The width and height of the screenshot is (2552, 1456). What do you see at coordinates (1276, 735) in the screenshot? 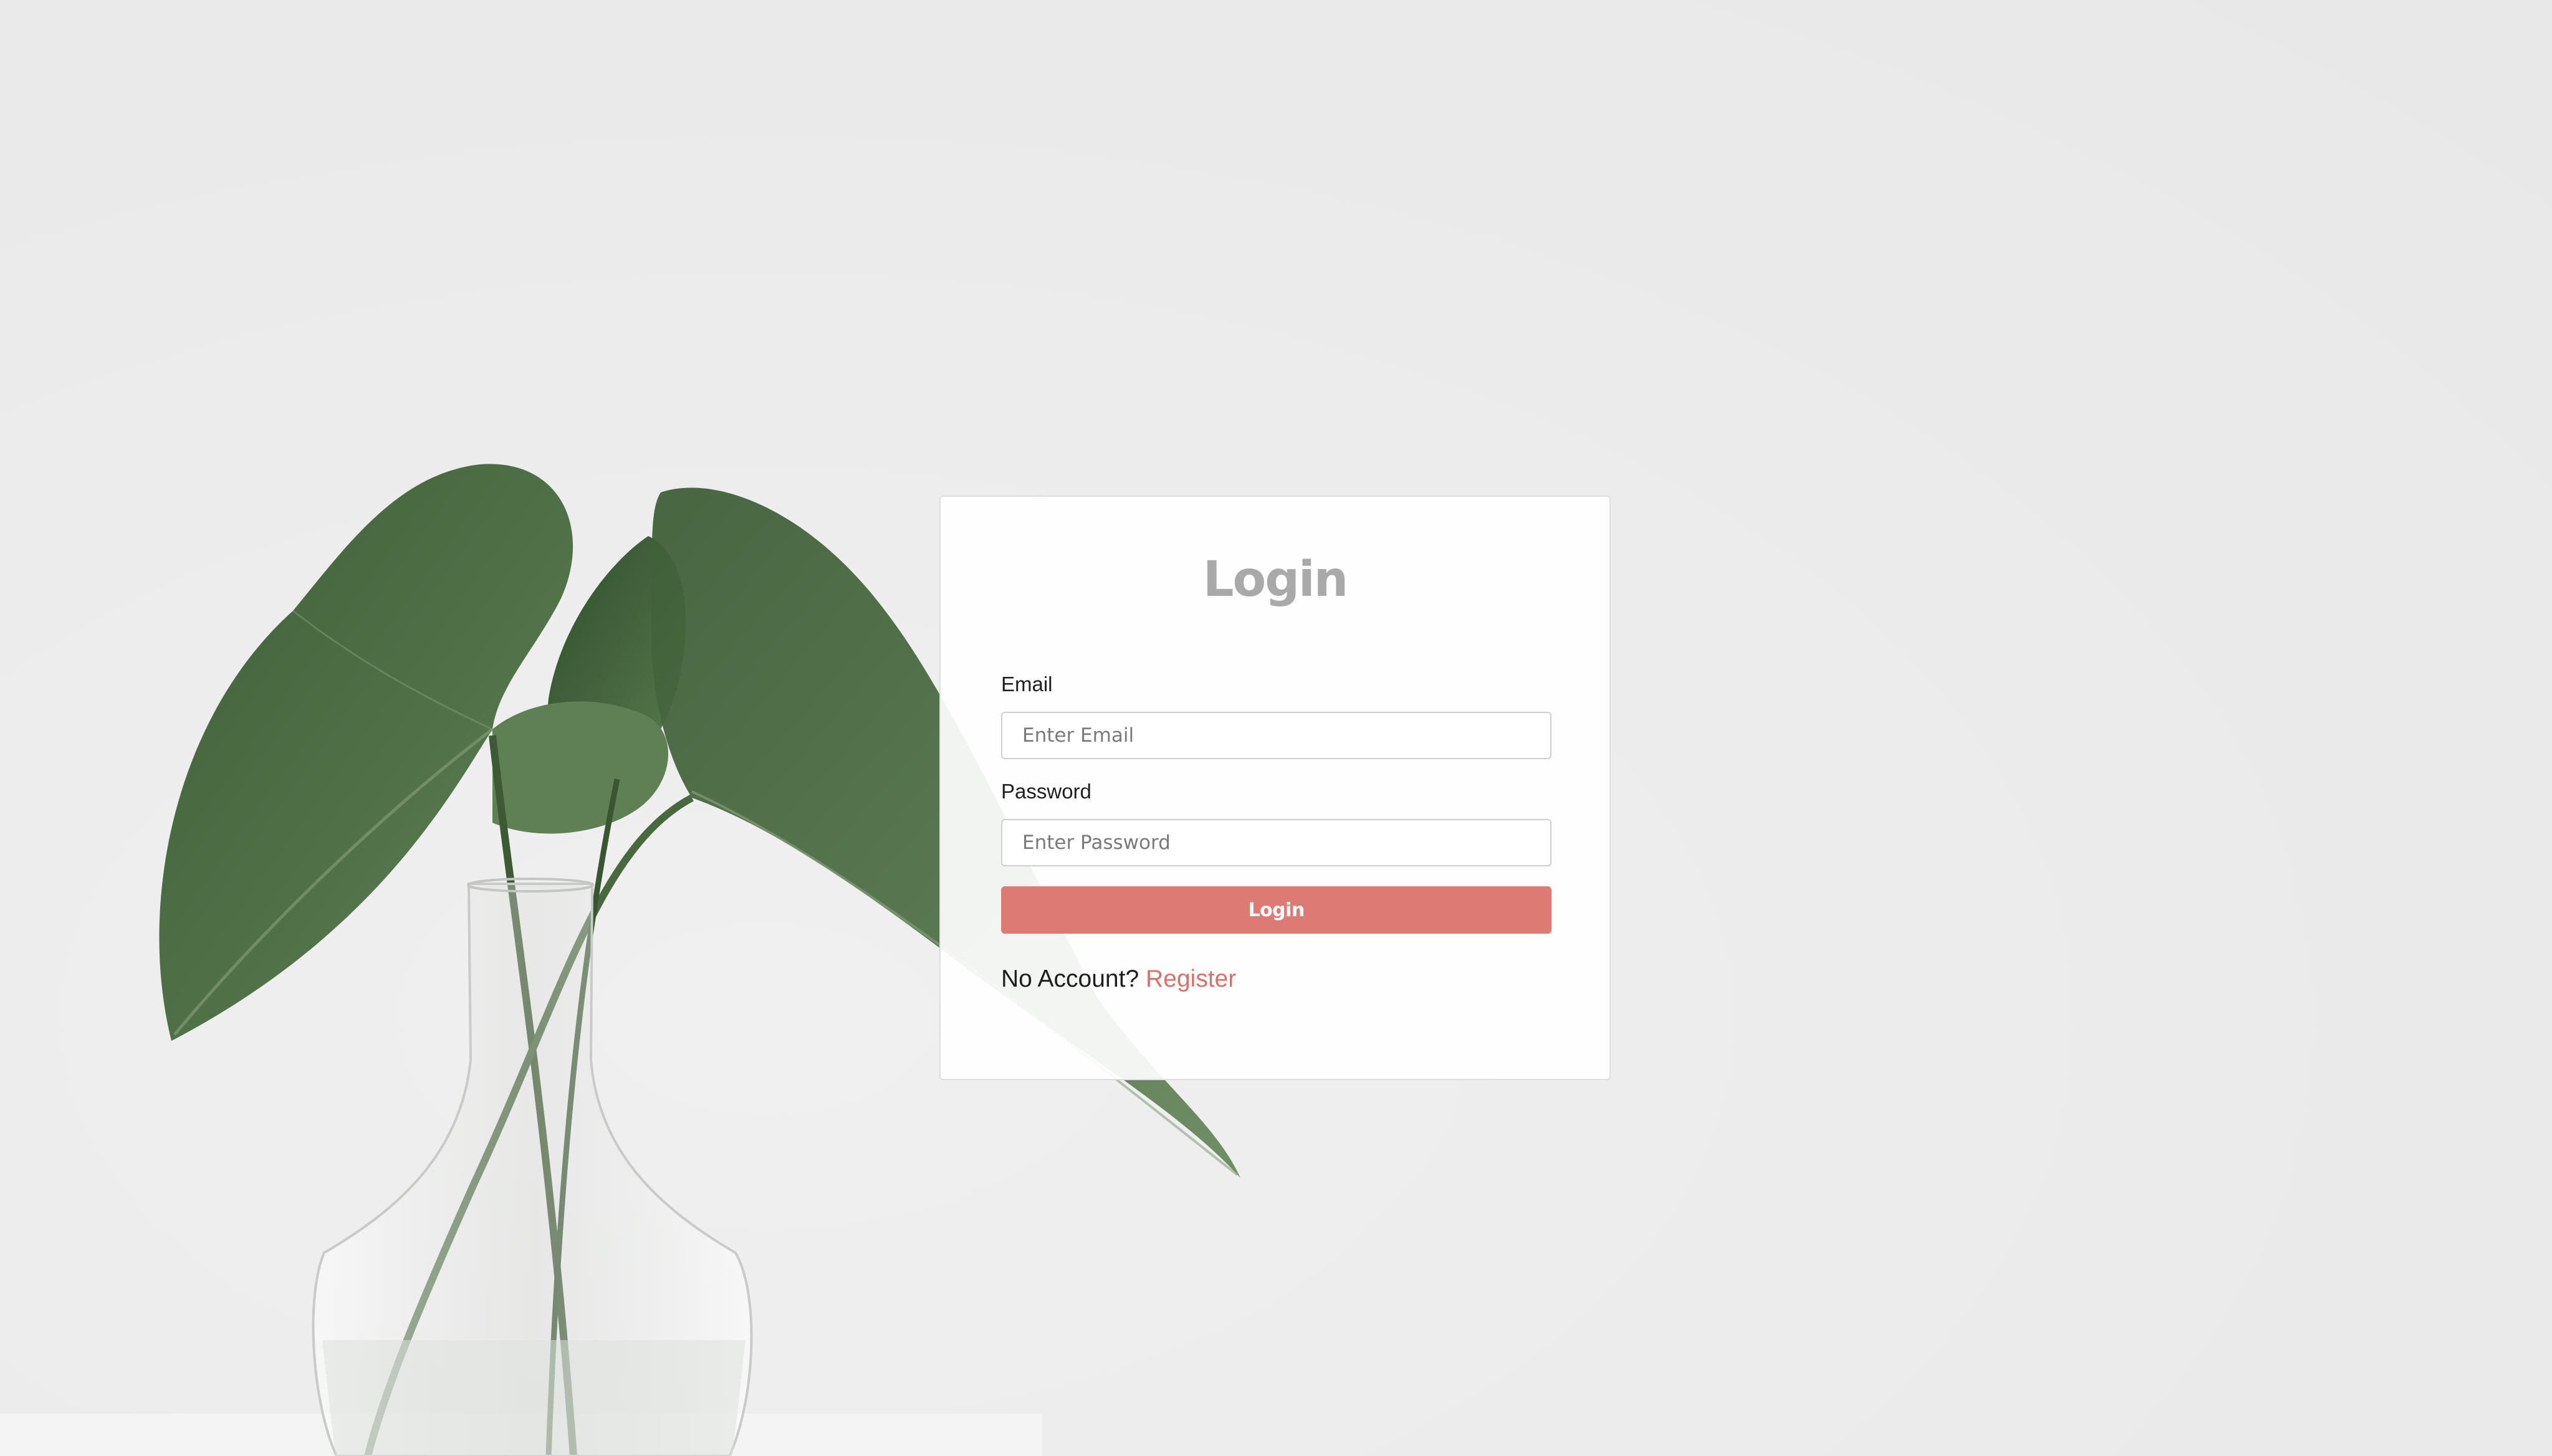
I see `email-input` at bounding box center [1276, 735].